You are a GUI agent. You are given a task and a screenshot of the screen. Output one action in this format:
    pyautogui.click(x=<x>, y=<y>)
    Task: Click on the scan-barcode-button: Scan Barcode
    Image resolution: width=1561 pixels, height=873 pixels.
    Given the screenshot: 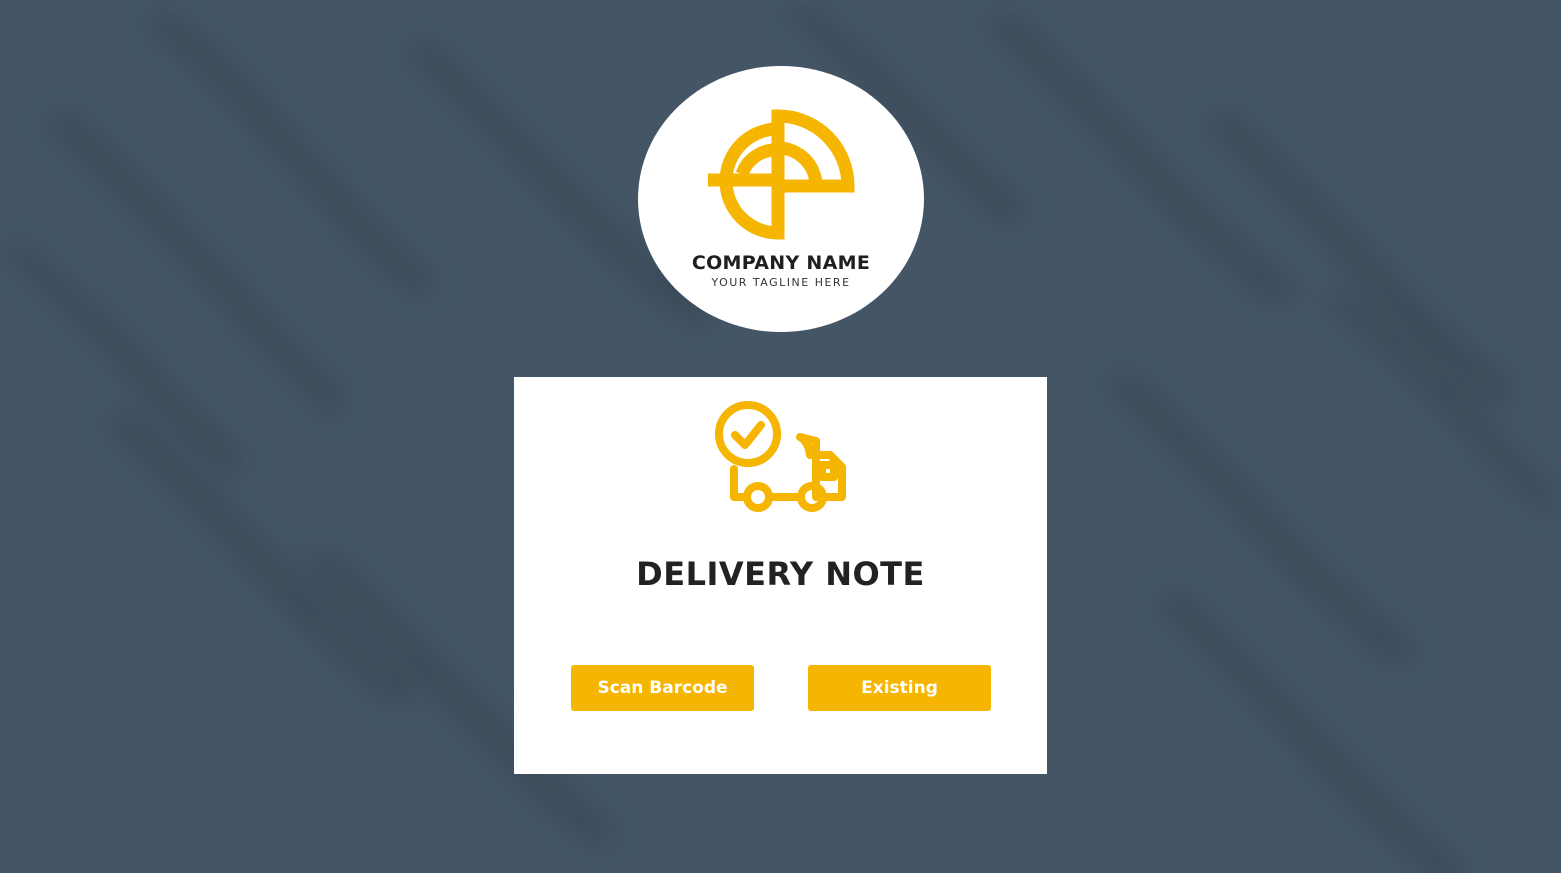 What is the action you would take?
    pyautogui.click(x=662, y=688)
    